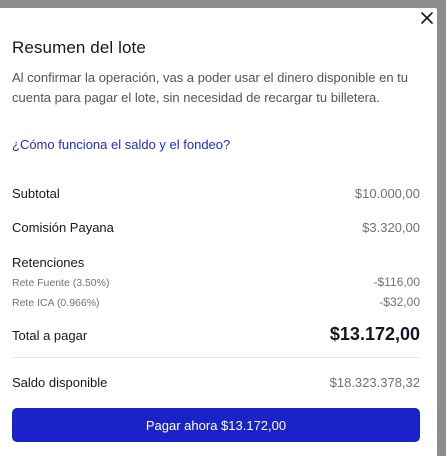  Describe the element at coordinates (61, 283) in the screenshot. I see `withholding-label: Rete Fuente (3.50%)` at that location.